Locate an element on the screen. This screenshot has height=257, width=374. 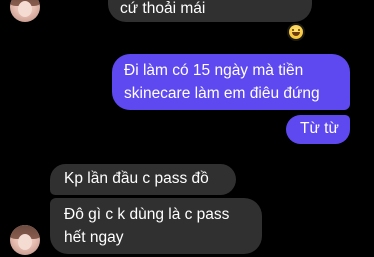
message-text-line: hết ngay is located at coordinates (94, 237).